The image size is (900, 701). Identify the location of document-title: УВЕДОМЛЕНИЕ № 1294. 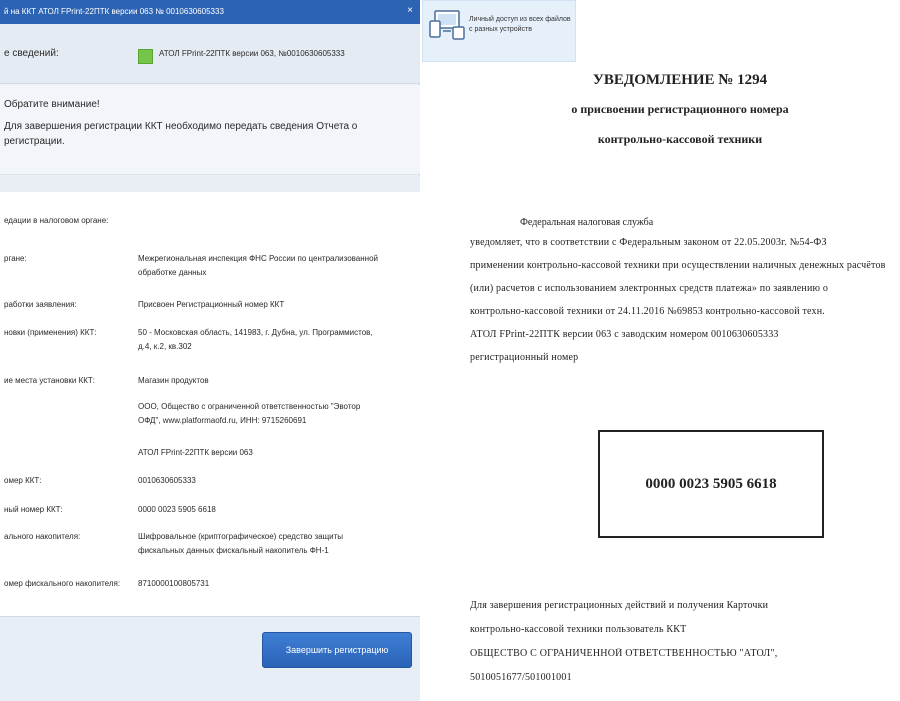
(680, 80).